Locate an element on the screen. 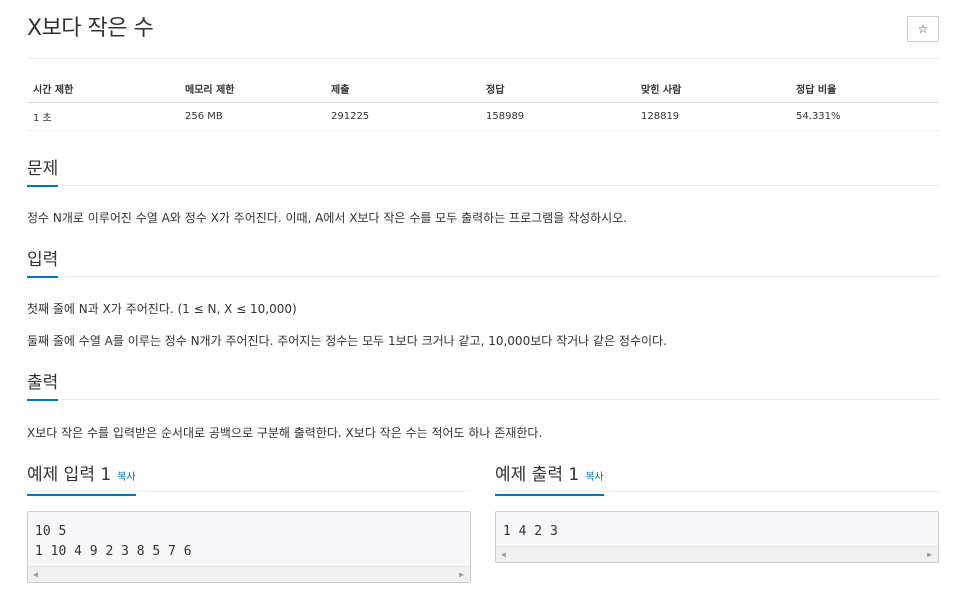  description-heading: 문제 is located at coordinates (43, 171).